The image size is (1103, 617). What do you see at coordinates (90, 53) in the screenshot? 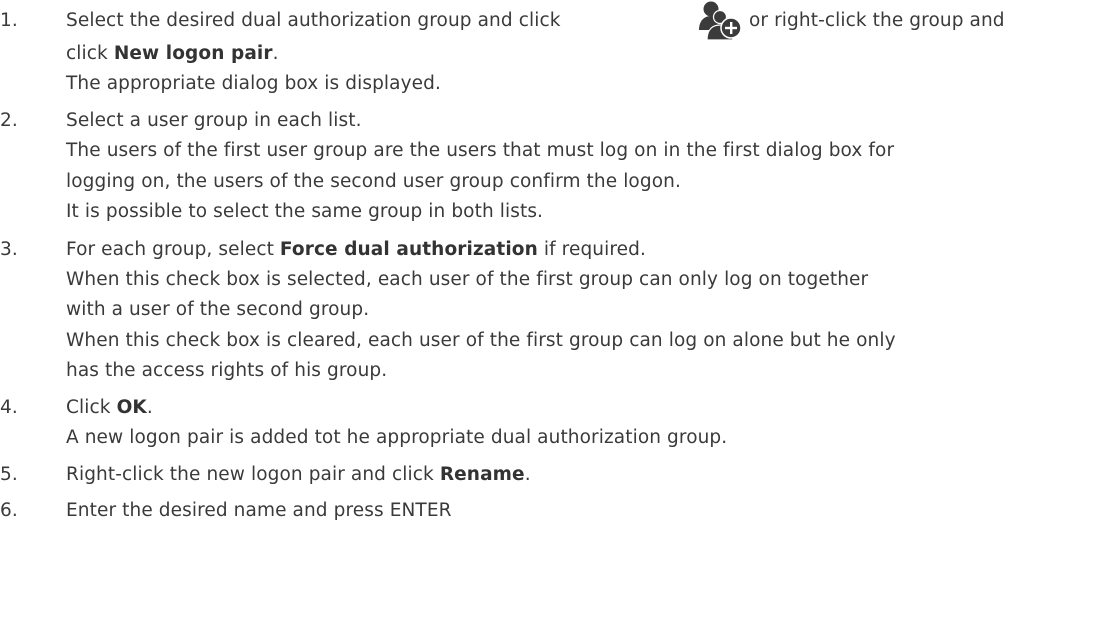
I see `step-1-text-c: click` at bounding box center [90, 53].